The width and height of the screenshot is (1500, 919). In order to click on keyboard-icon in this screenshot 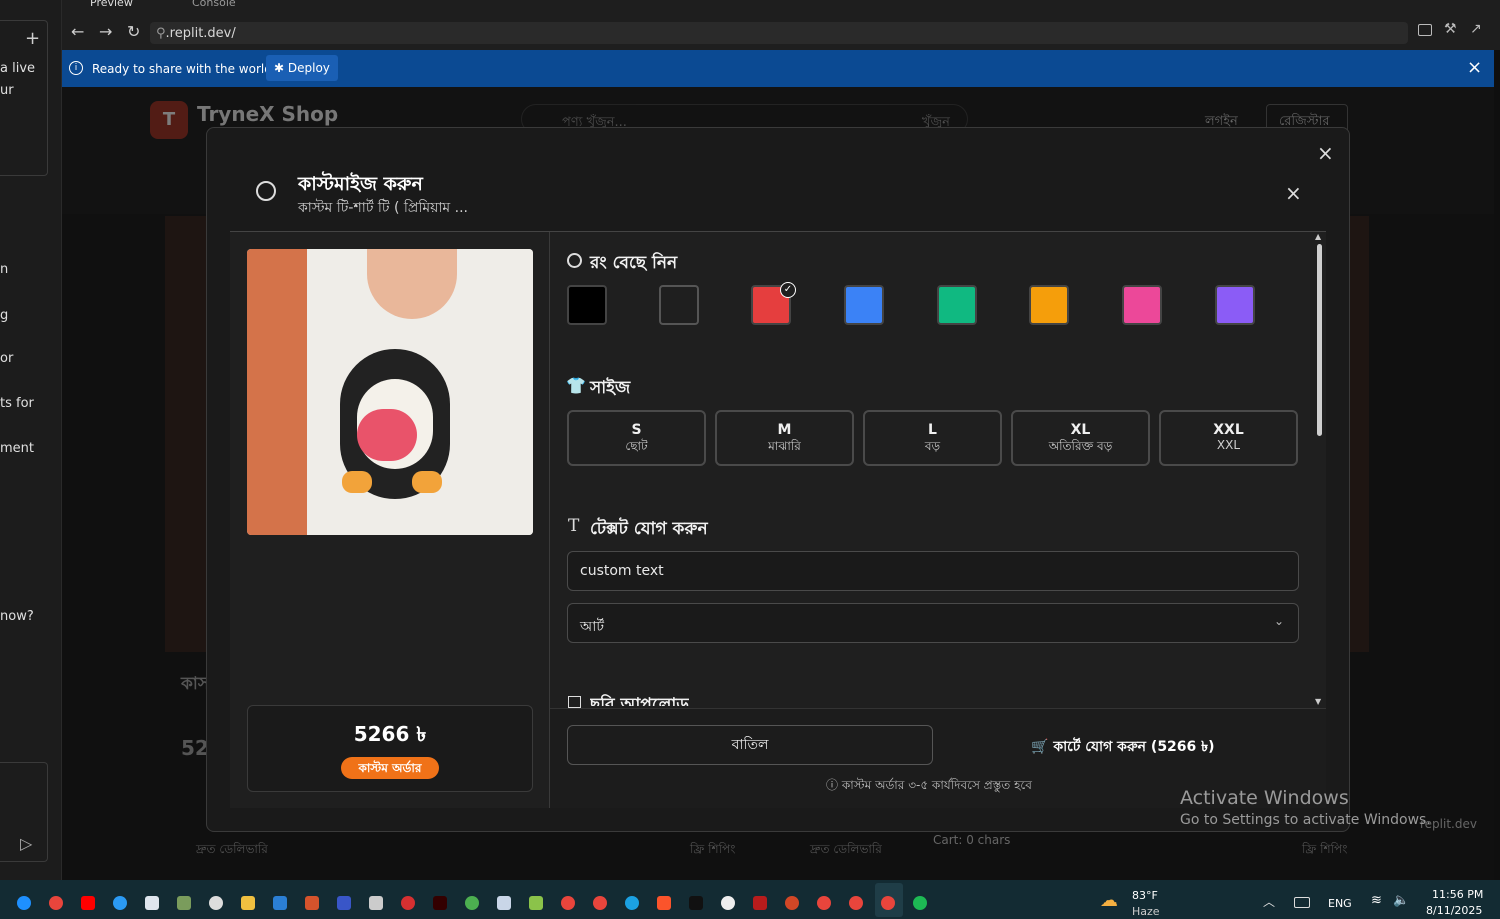, I will do `click(1302, 902)`.